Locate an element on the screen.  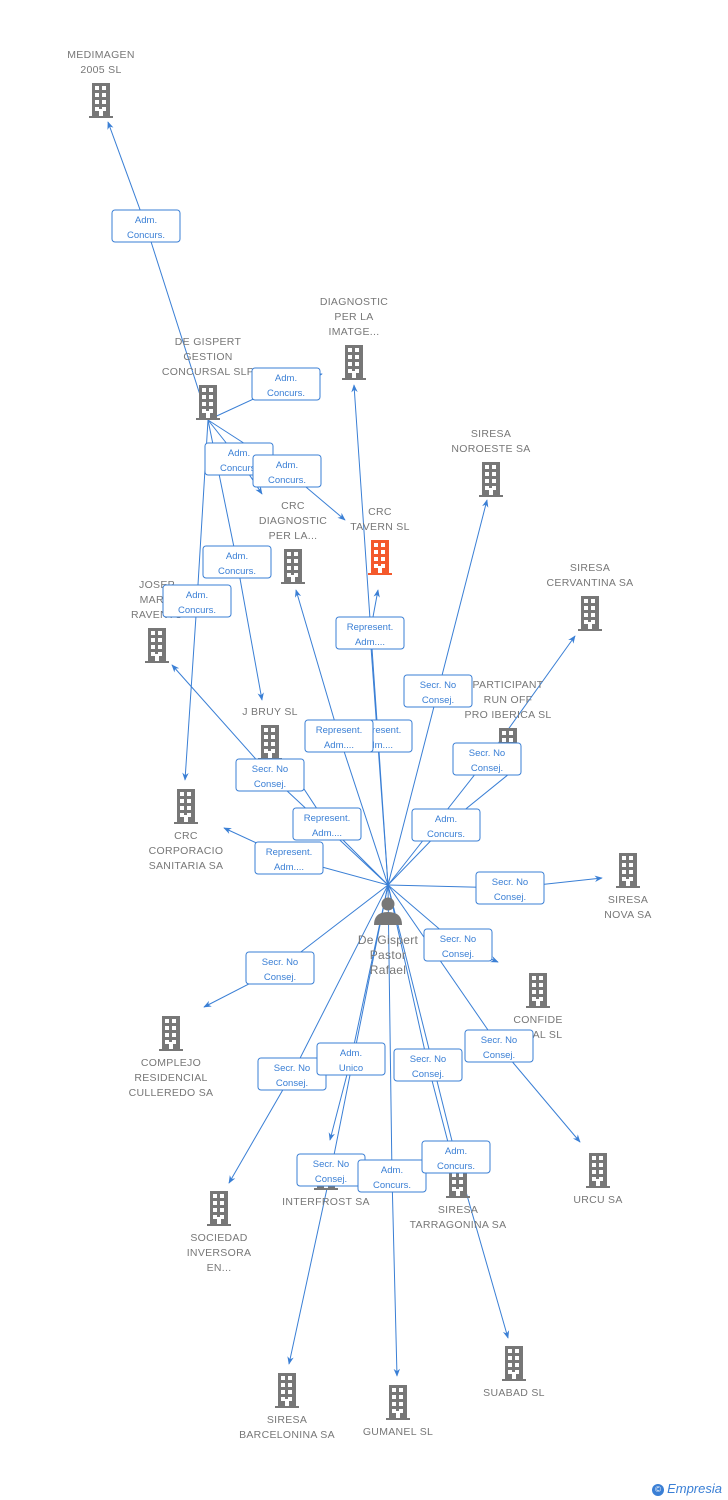
company-label: 2005 SL is located at coordinates (100, 70).